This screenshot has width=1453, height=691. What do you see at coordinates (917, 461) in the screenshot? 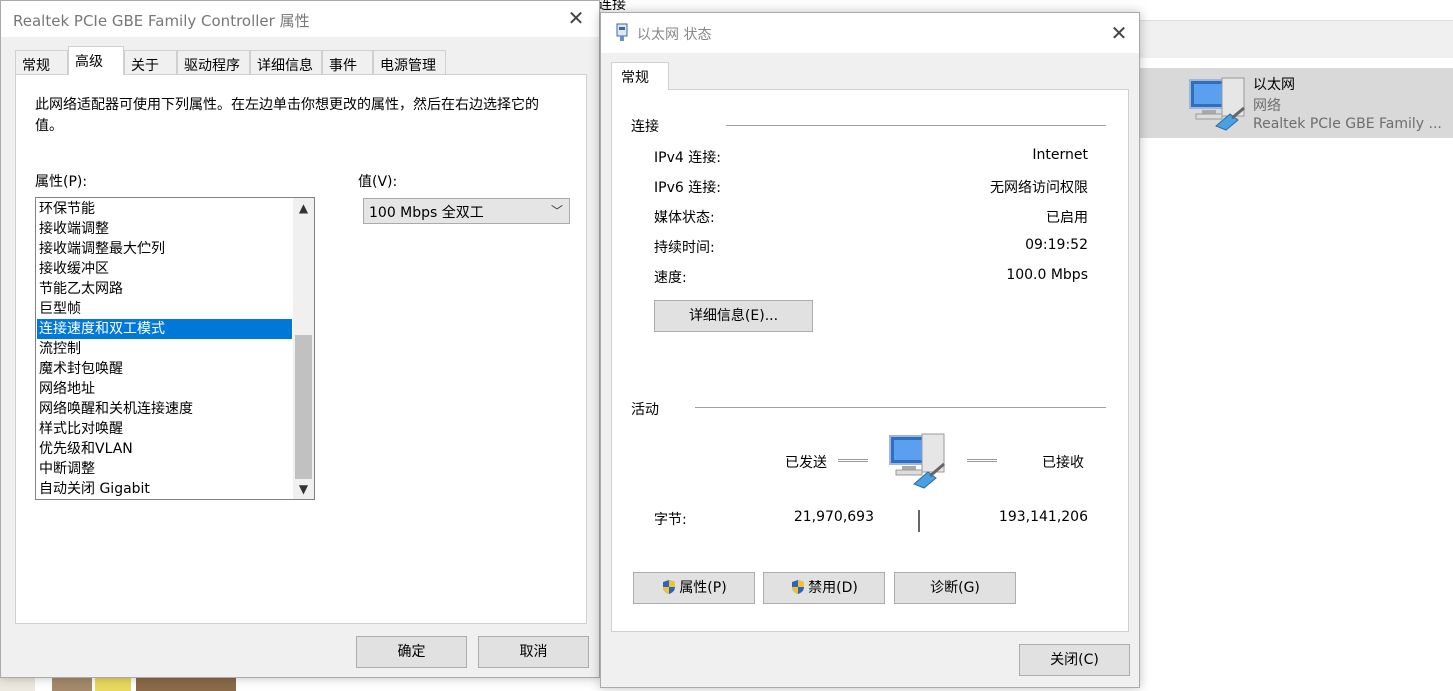
I see `network-activity-icon` at bounding box center [917, 461].